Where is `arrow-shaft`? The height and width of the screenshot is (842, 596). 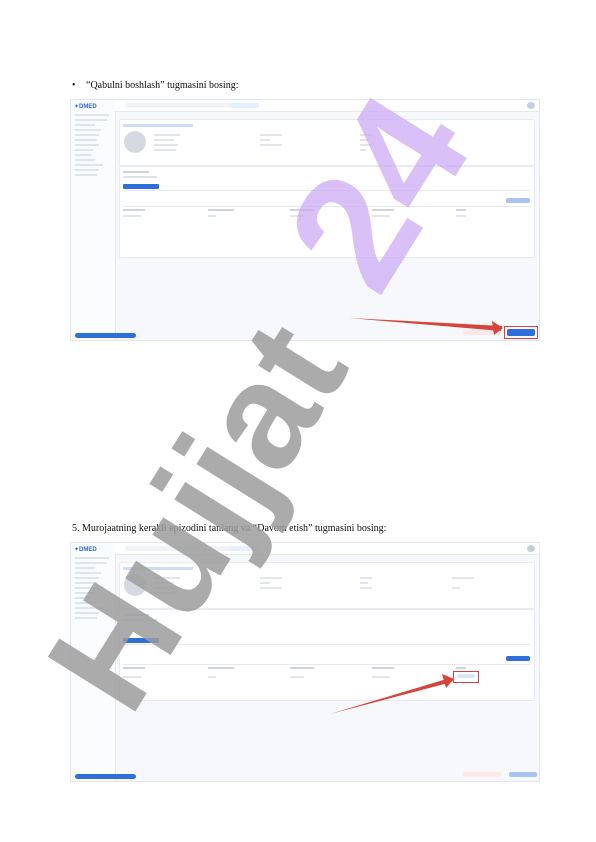 arrow-shaft is located at coordinates (391, 696).